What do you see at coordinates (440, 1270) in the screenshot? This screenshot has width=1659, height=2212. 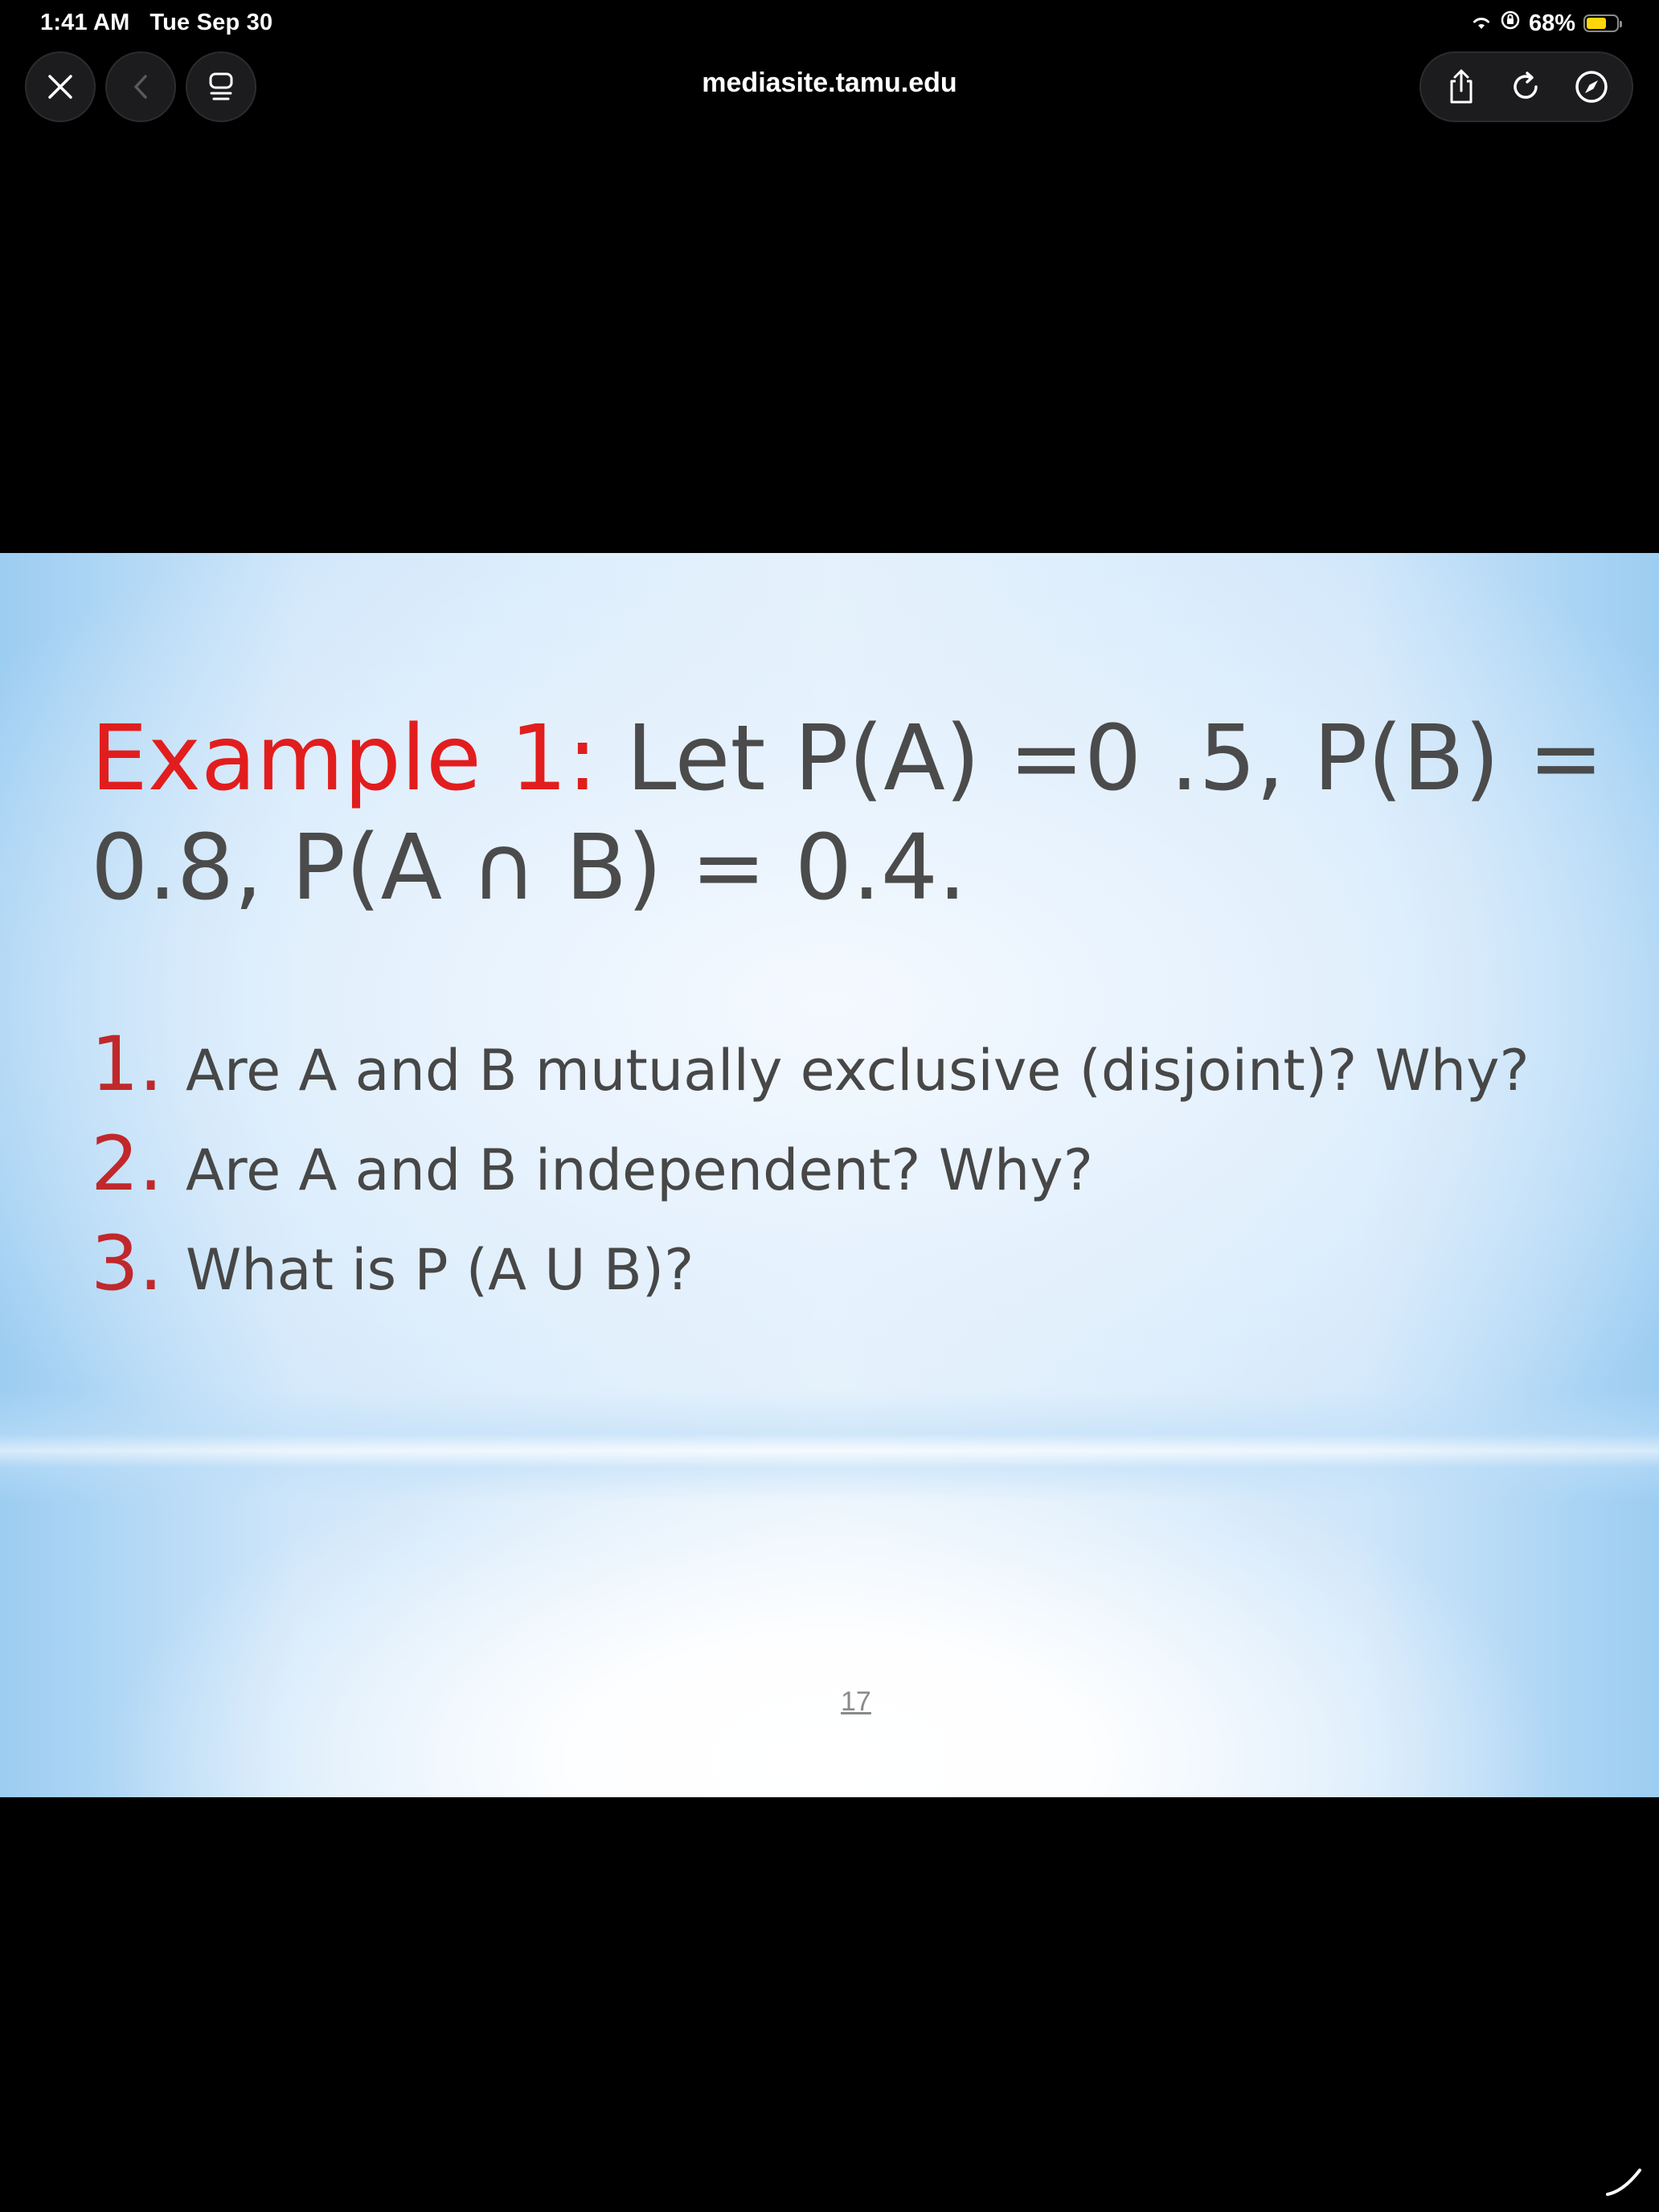 I see `question-text: What is P (A U B)?` at bounding box center [440, 1270].